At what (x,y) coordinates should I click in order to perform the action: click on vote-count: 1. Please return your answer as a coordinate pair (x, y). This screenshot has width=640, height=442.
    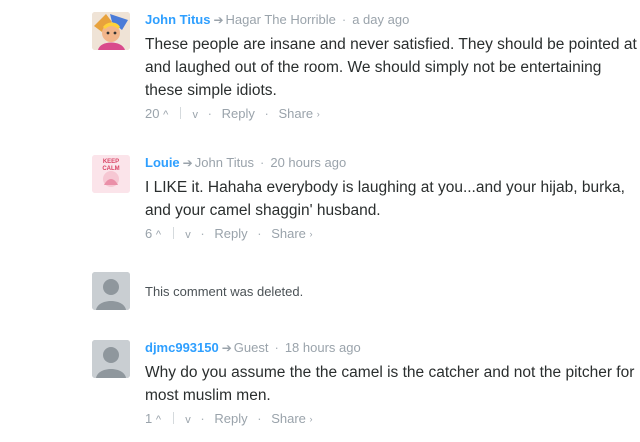
    Looking at the image, I should click on (149, 418).